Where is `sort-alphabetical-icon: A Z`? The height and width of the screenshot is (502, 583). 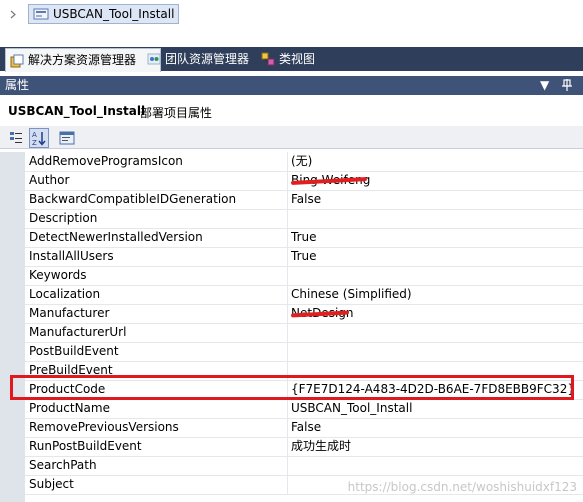 sort-alphabetical-icon: A Z is located at coordinates (39, 139).